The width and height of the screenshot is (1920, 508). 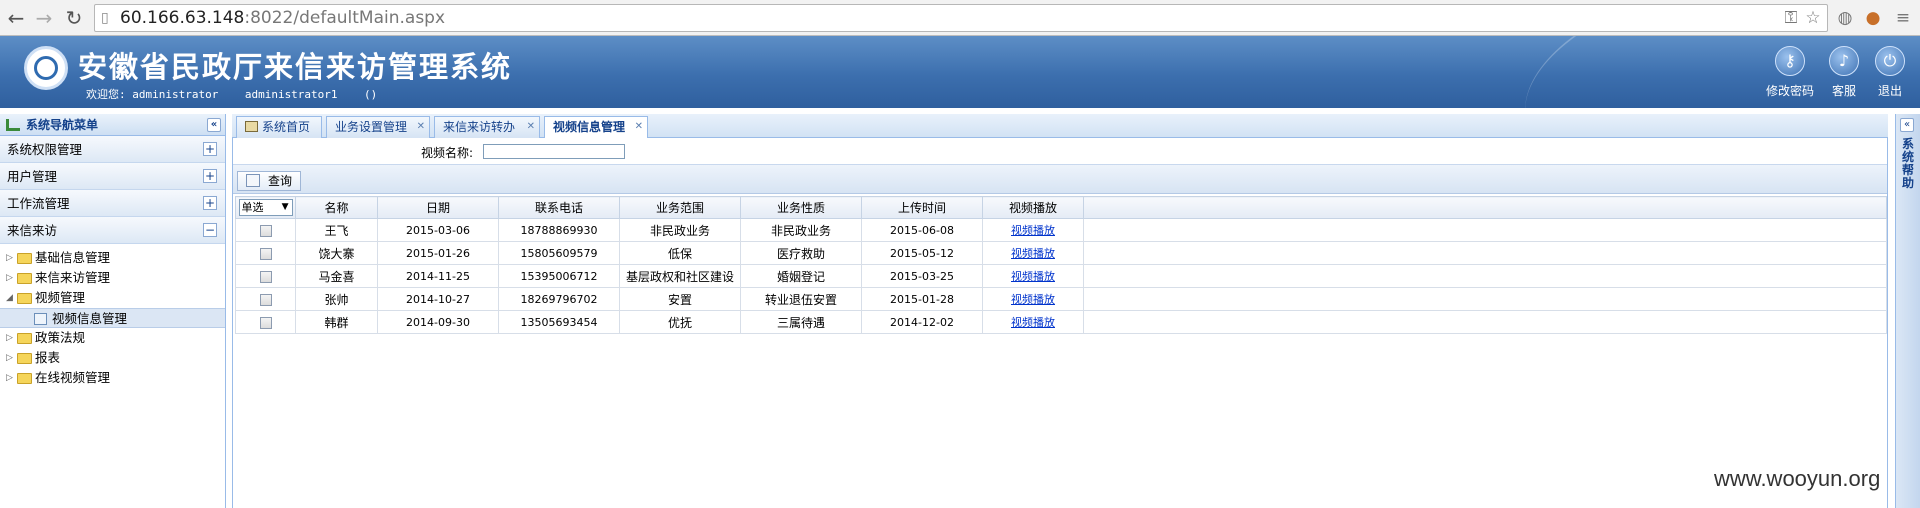 I want to click on tree-item-reports: ▷ 报表, so click(x=112, y=358).